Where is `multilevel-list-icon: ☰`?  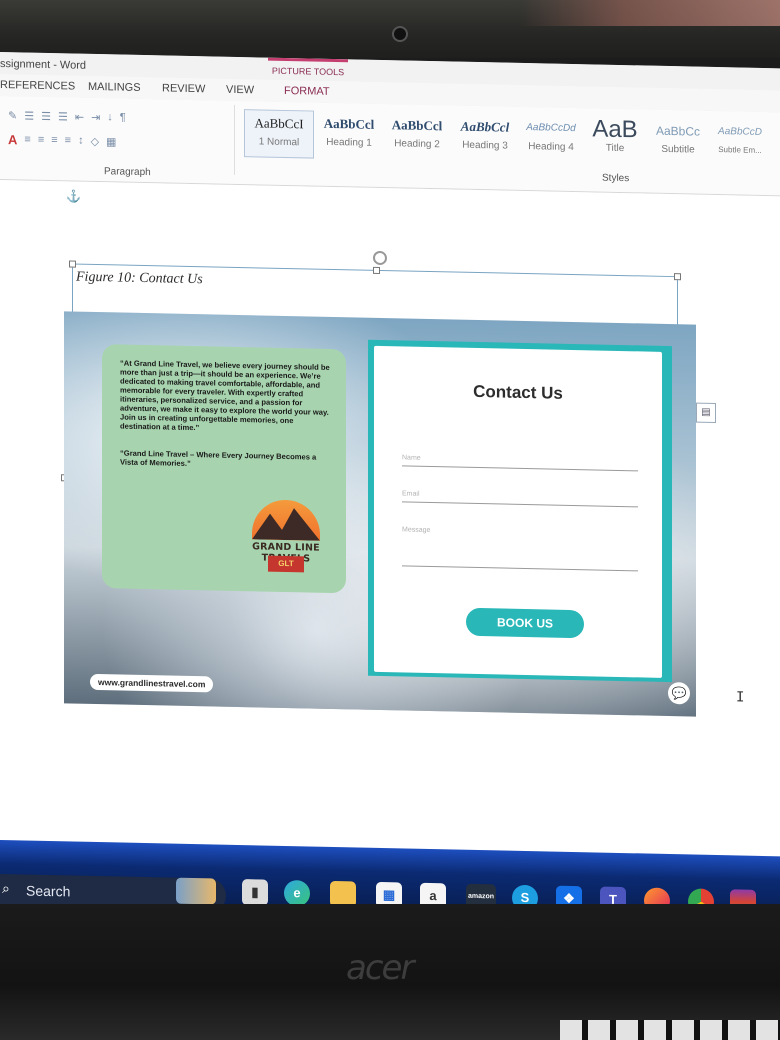
multilevel-list-icon: ☰ is located at coordinates (63, 116).